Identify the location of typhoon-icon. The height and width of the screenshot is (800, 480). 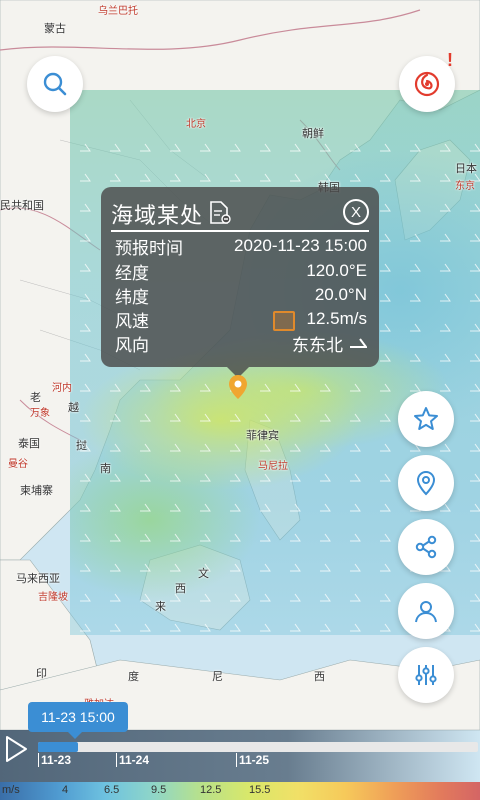
(427, 84).